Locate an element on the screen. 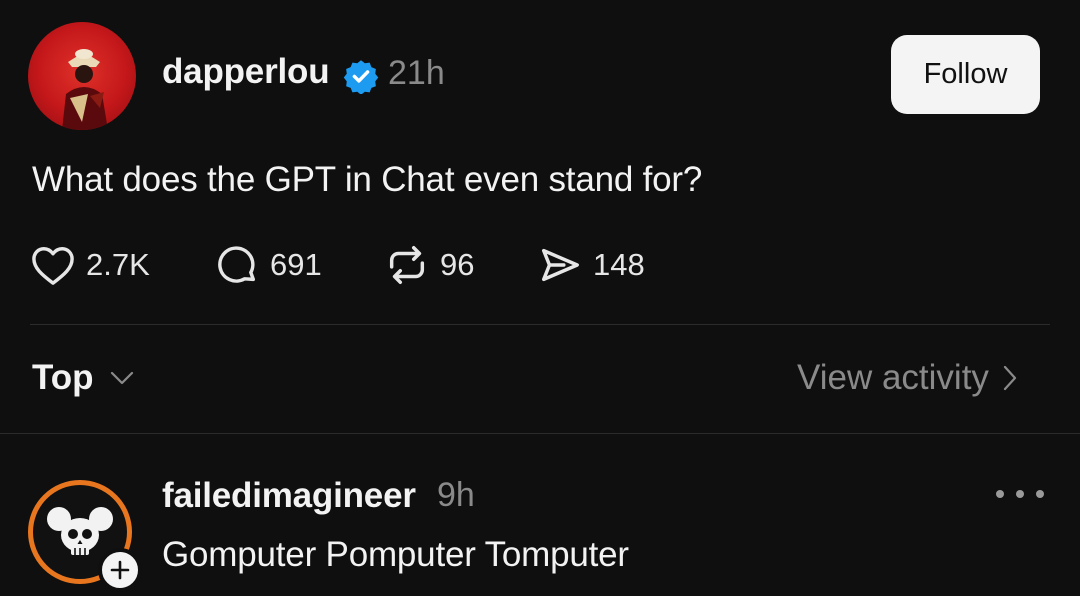 The width and height of the screenshot is (1080, 596). reply-timestamp: 9h is located at coordinates (456, 495).